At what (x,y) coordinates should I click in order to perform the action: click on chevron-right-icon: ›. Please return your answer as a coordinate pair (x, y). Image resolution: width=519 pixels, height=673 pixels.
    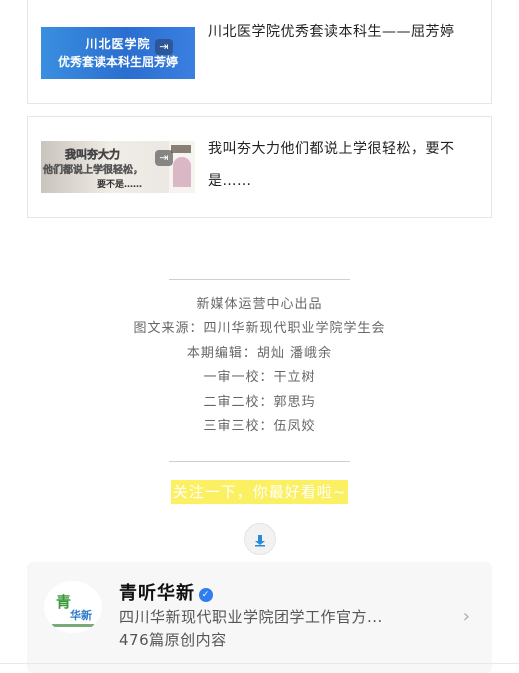
    Looking at the image, I should click on (466, 616).